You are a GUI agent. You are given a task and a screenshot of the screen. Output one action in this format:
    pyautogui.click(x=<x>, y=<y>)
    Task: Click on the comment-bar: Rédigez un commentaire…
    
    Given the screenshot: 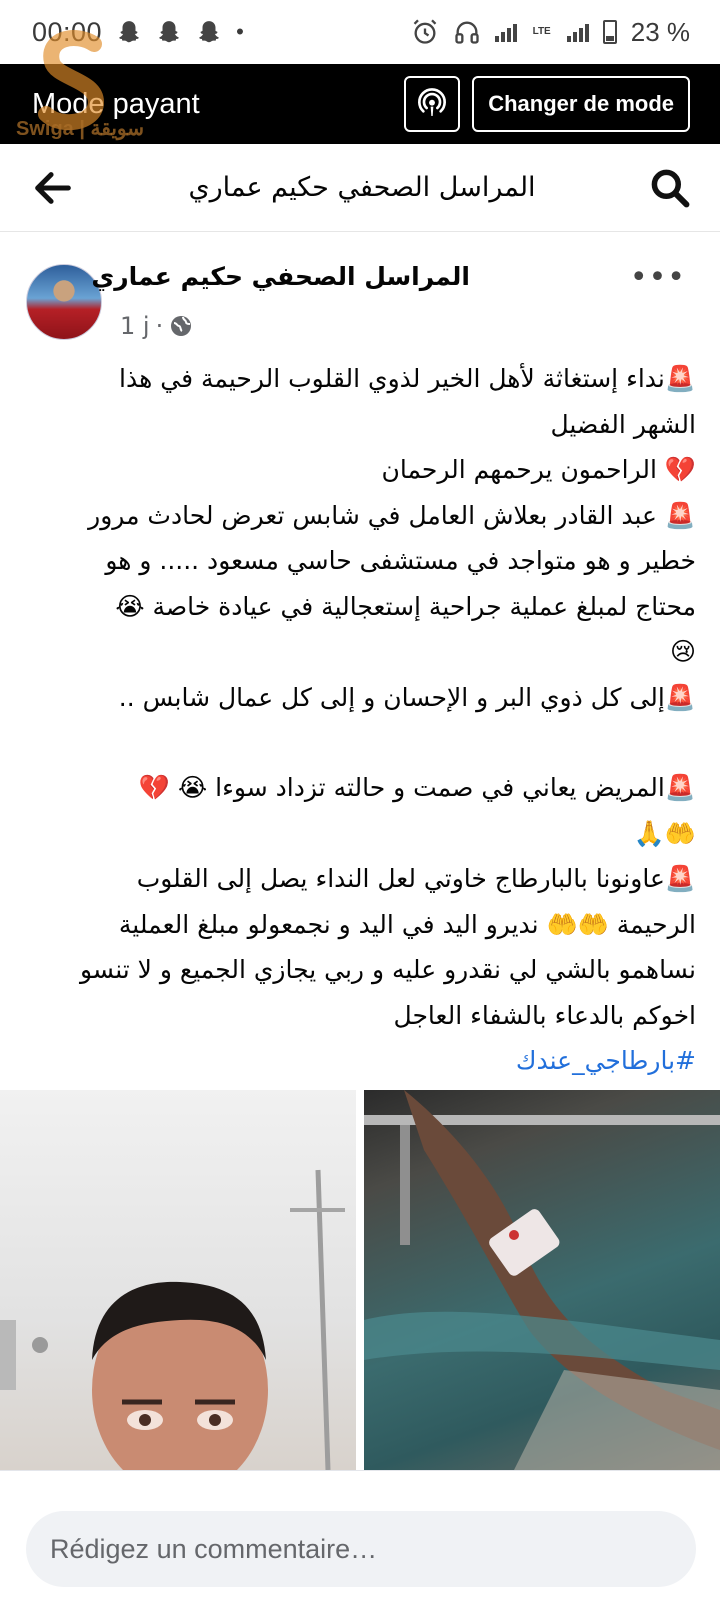 What is the action you would take?
    pyautogui.click(x=360, y=1535)
    